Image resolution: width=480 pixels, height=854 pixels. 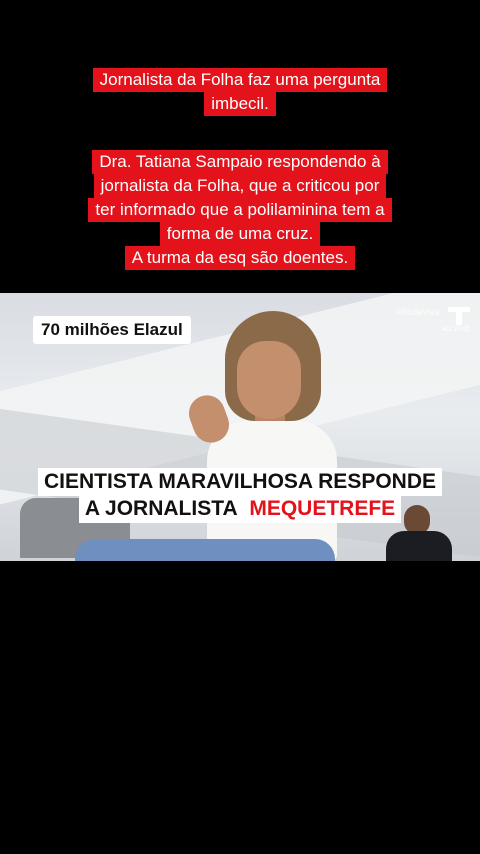 I want to click on headline-line-2: A JORNALISTA MEQUETREFE, so click(x=240, y=509).